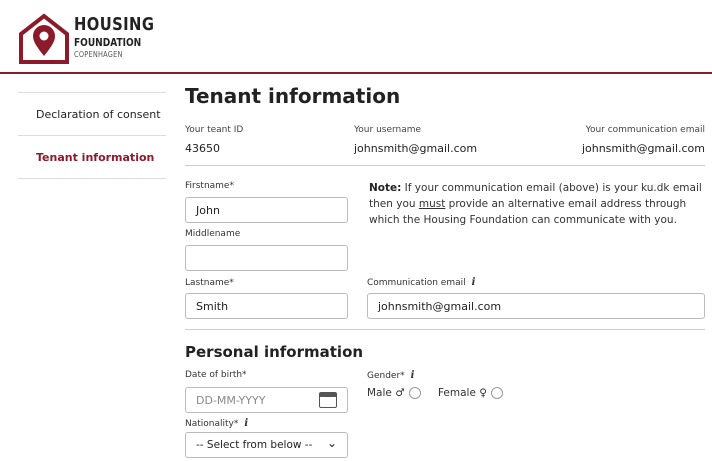 Image resolution: width=712 pixels, height=461 pixels. I want to click on sidebar-item-tenant-information: Tenant information, so click(92, 157).